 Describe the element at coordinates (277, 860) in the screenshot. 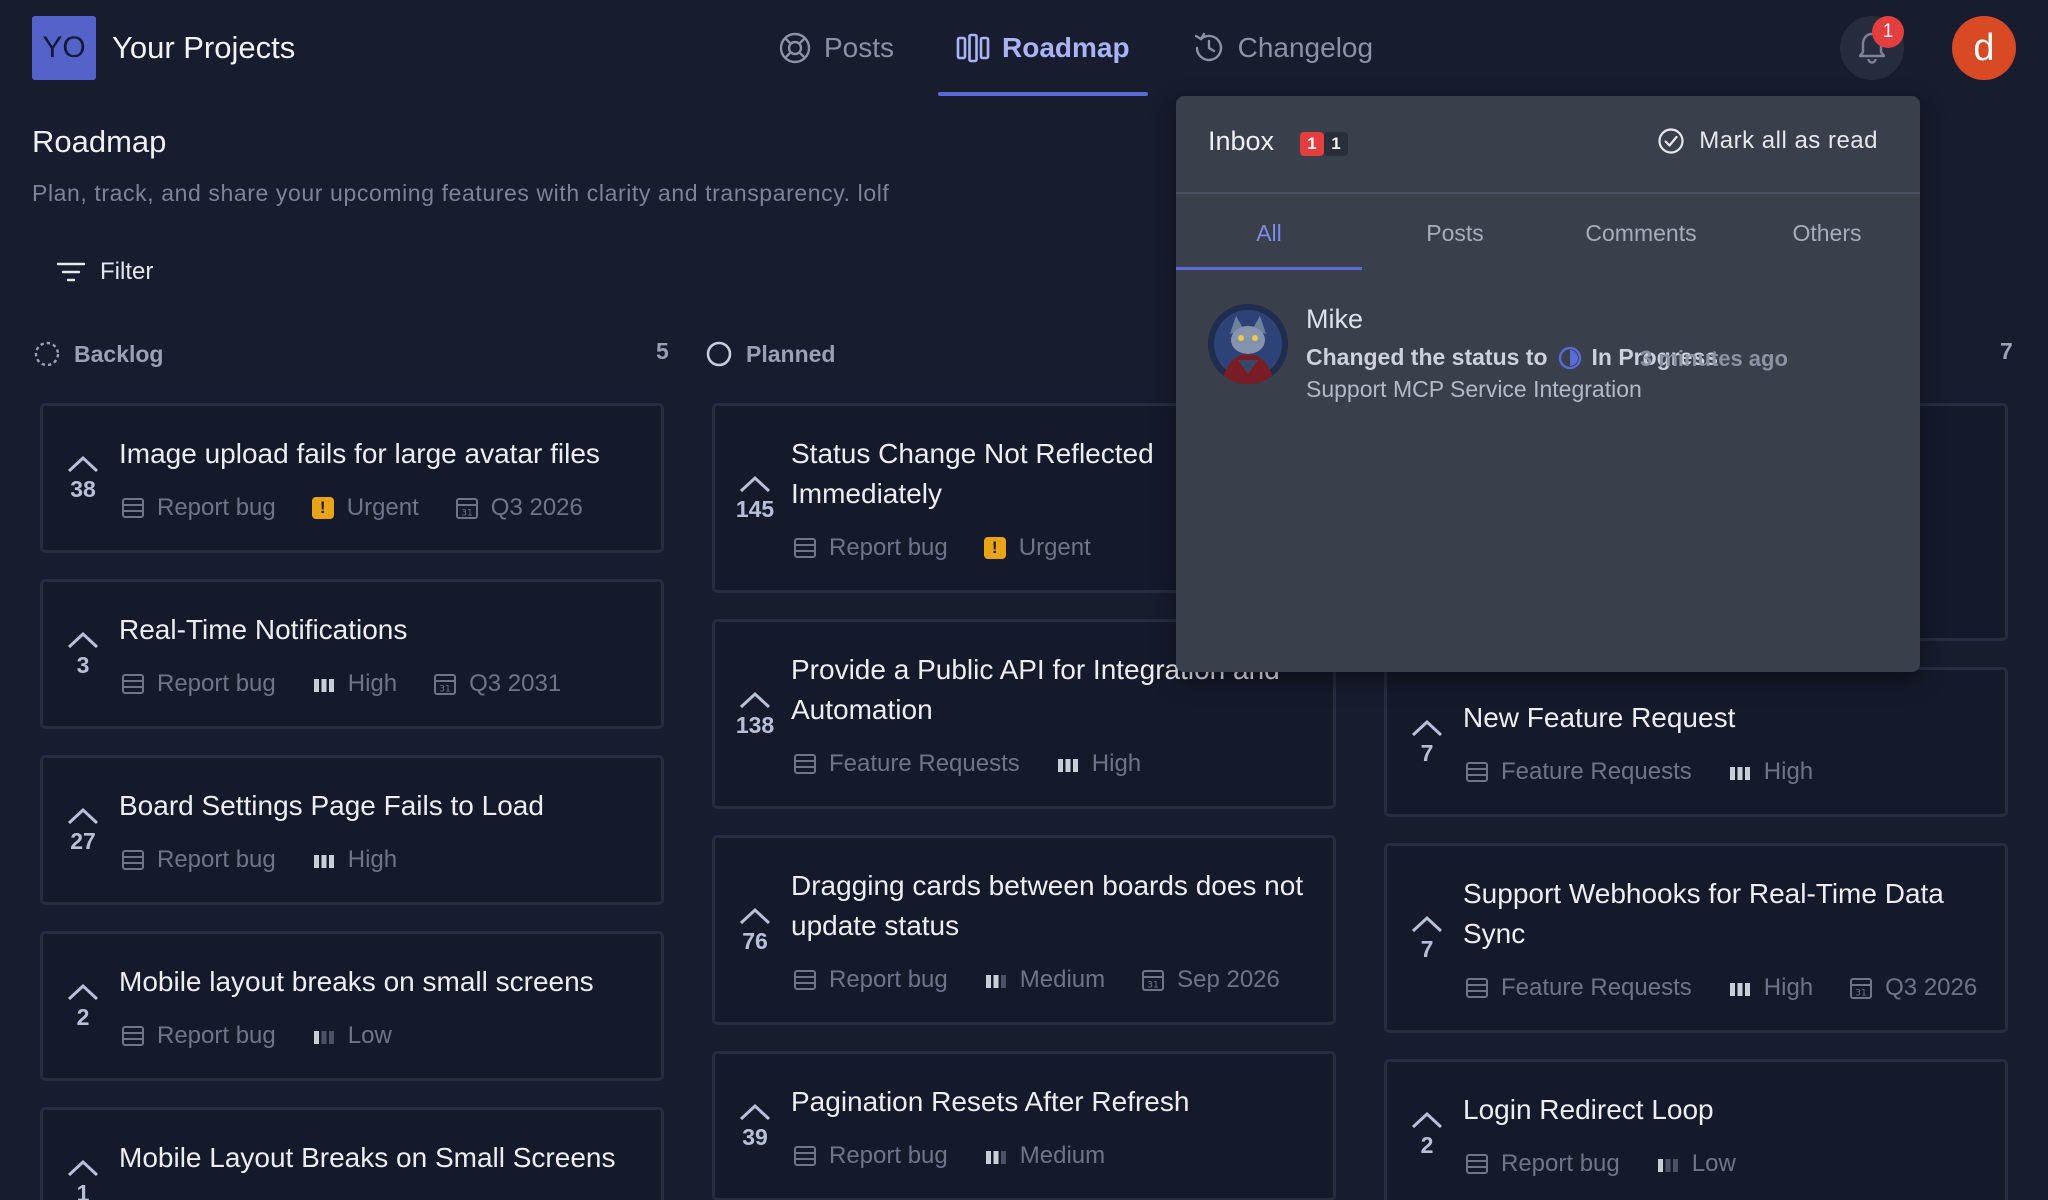

I see `card-meta: Report bug High` at that location.